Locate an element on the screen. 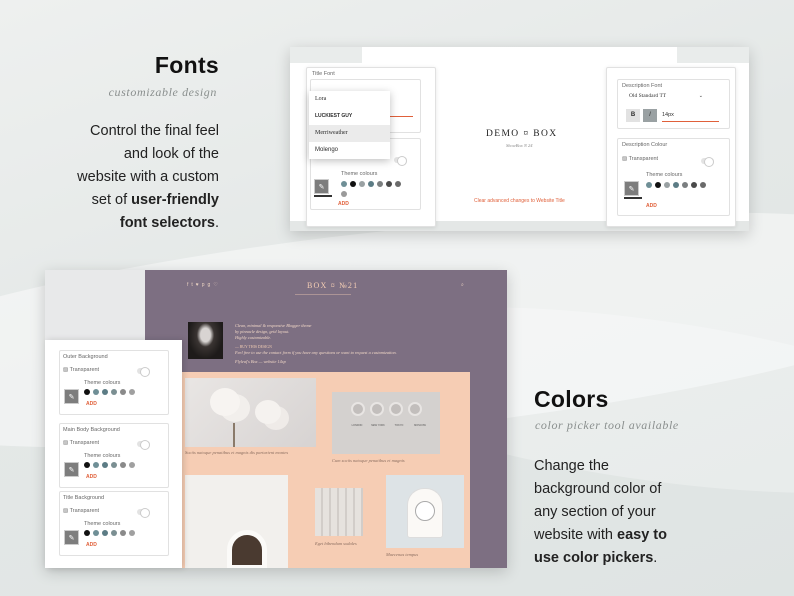 The width and height of the screenshot is (794, 596). search-icon: ⌕ is located at coordinates (462, 285).